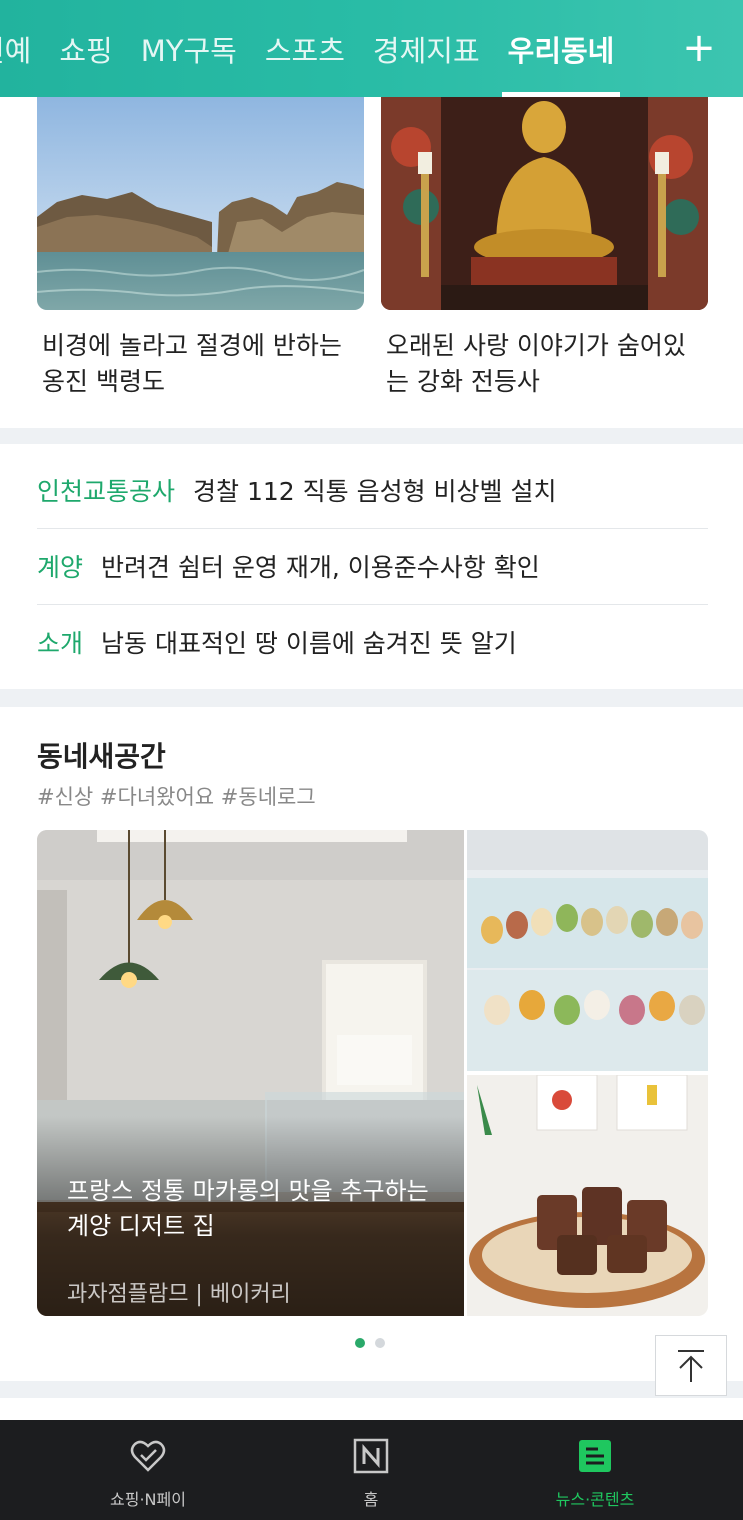 The height and width of the screenshot is (1520, 743). Describe the element at coordinates (536, 363) in the screenshot. I see `card-title: 오래된 사랑 이야기가 숨어있는 강화 전등사` at that location.